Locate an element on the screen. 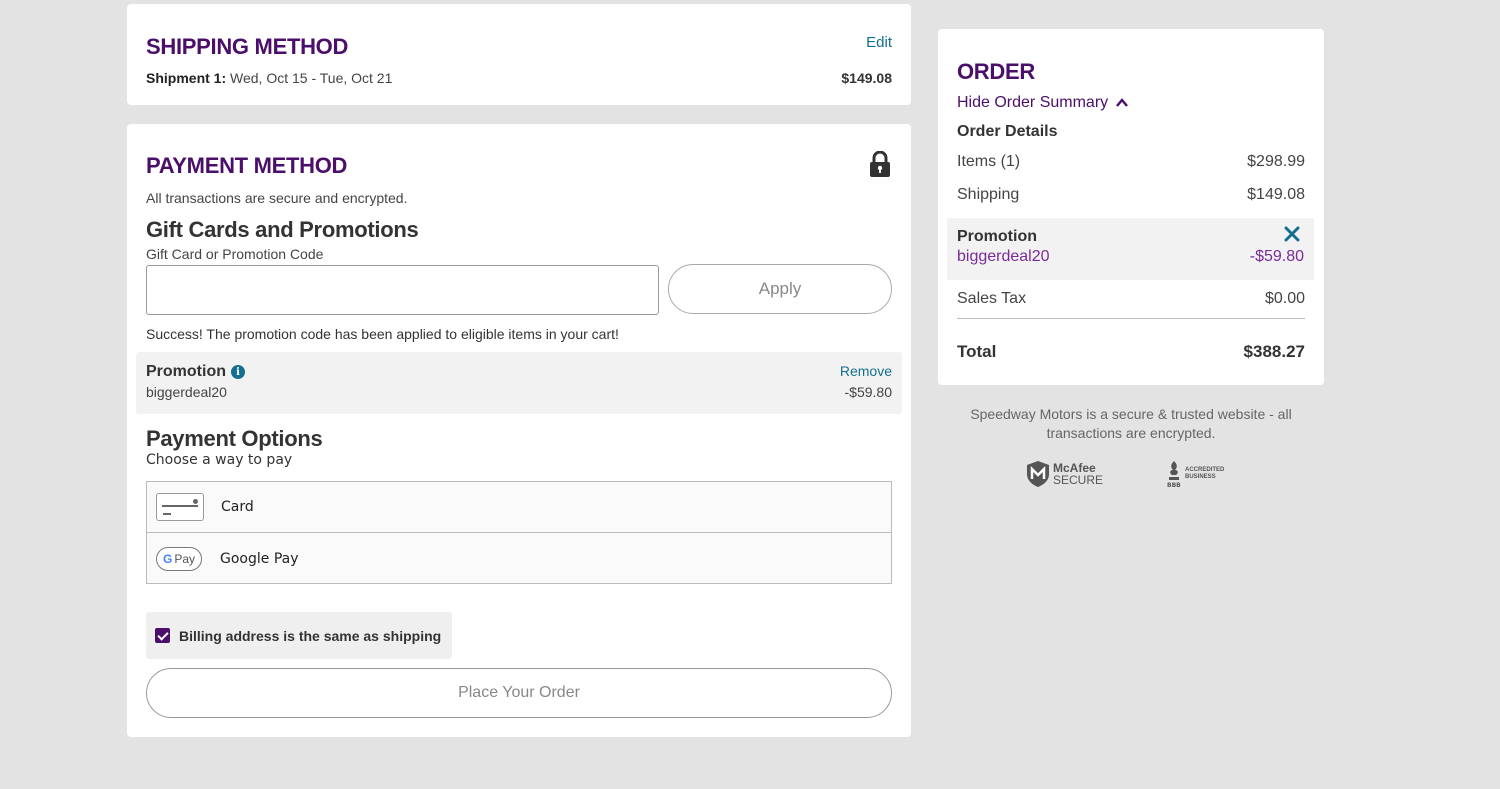 Image resolution: width=1500 pixels, height=789 pixels. gift-cards-title: Gift Cards and Promotions is located at coordinates (282, 229).